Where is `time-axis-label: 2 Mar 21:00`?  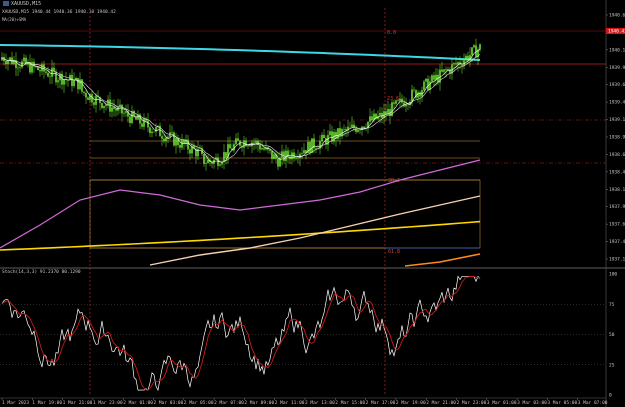 time-axis-label: 2 Mar 21:00 is located at coordinates (441, 403).